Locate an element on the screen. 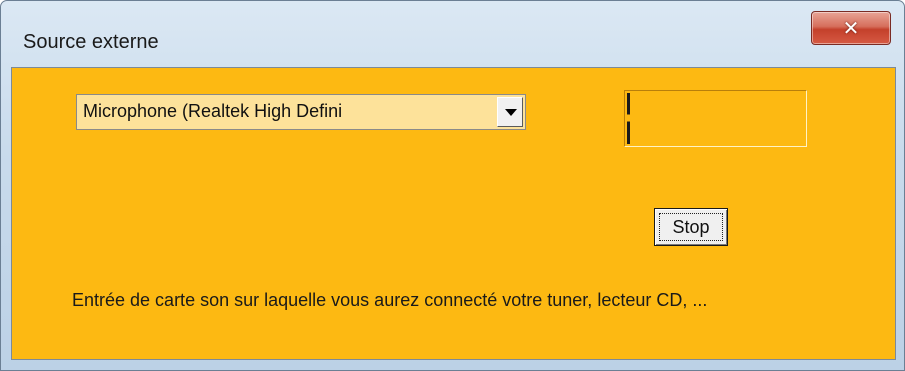 This screenshot has width=905, height=371. input-source-select: Microphone (Realtek High Defini is located at coordinates (301, 112).